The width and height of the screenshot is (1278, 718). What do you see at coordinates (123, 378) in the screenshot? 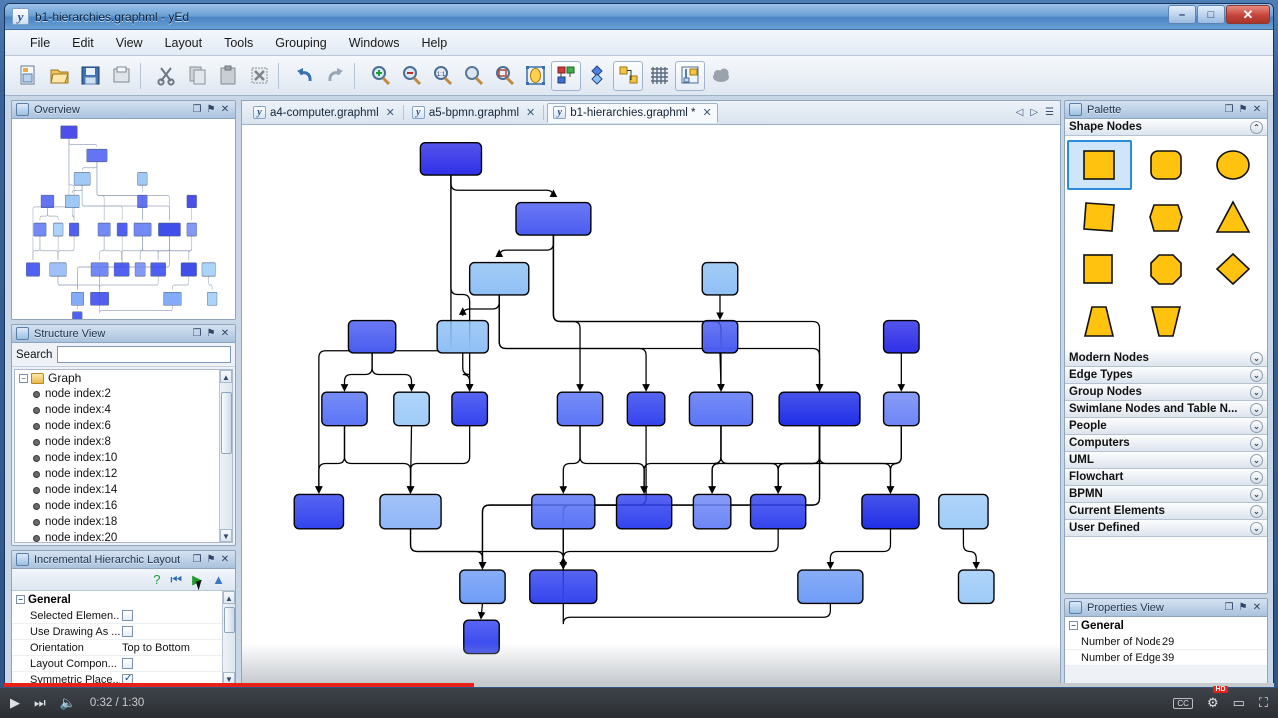
I see `tree-root-graph: − Graph` at bounding box center [123, 378].